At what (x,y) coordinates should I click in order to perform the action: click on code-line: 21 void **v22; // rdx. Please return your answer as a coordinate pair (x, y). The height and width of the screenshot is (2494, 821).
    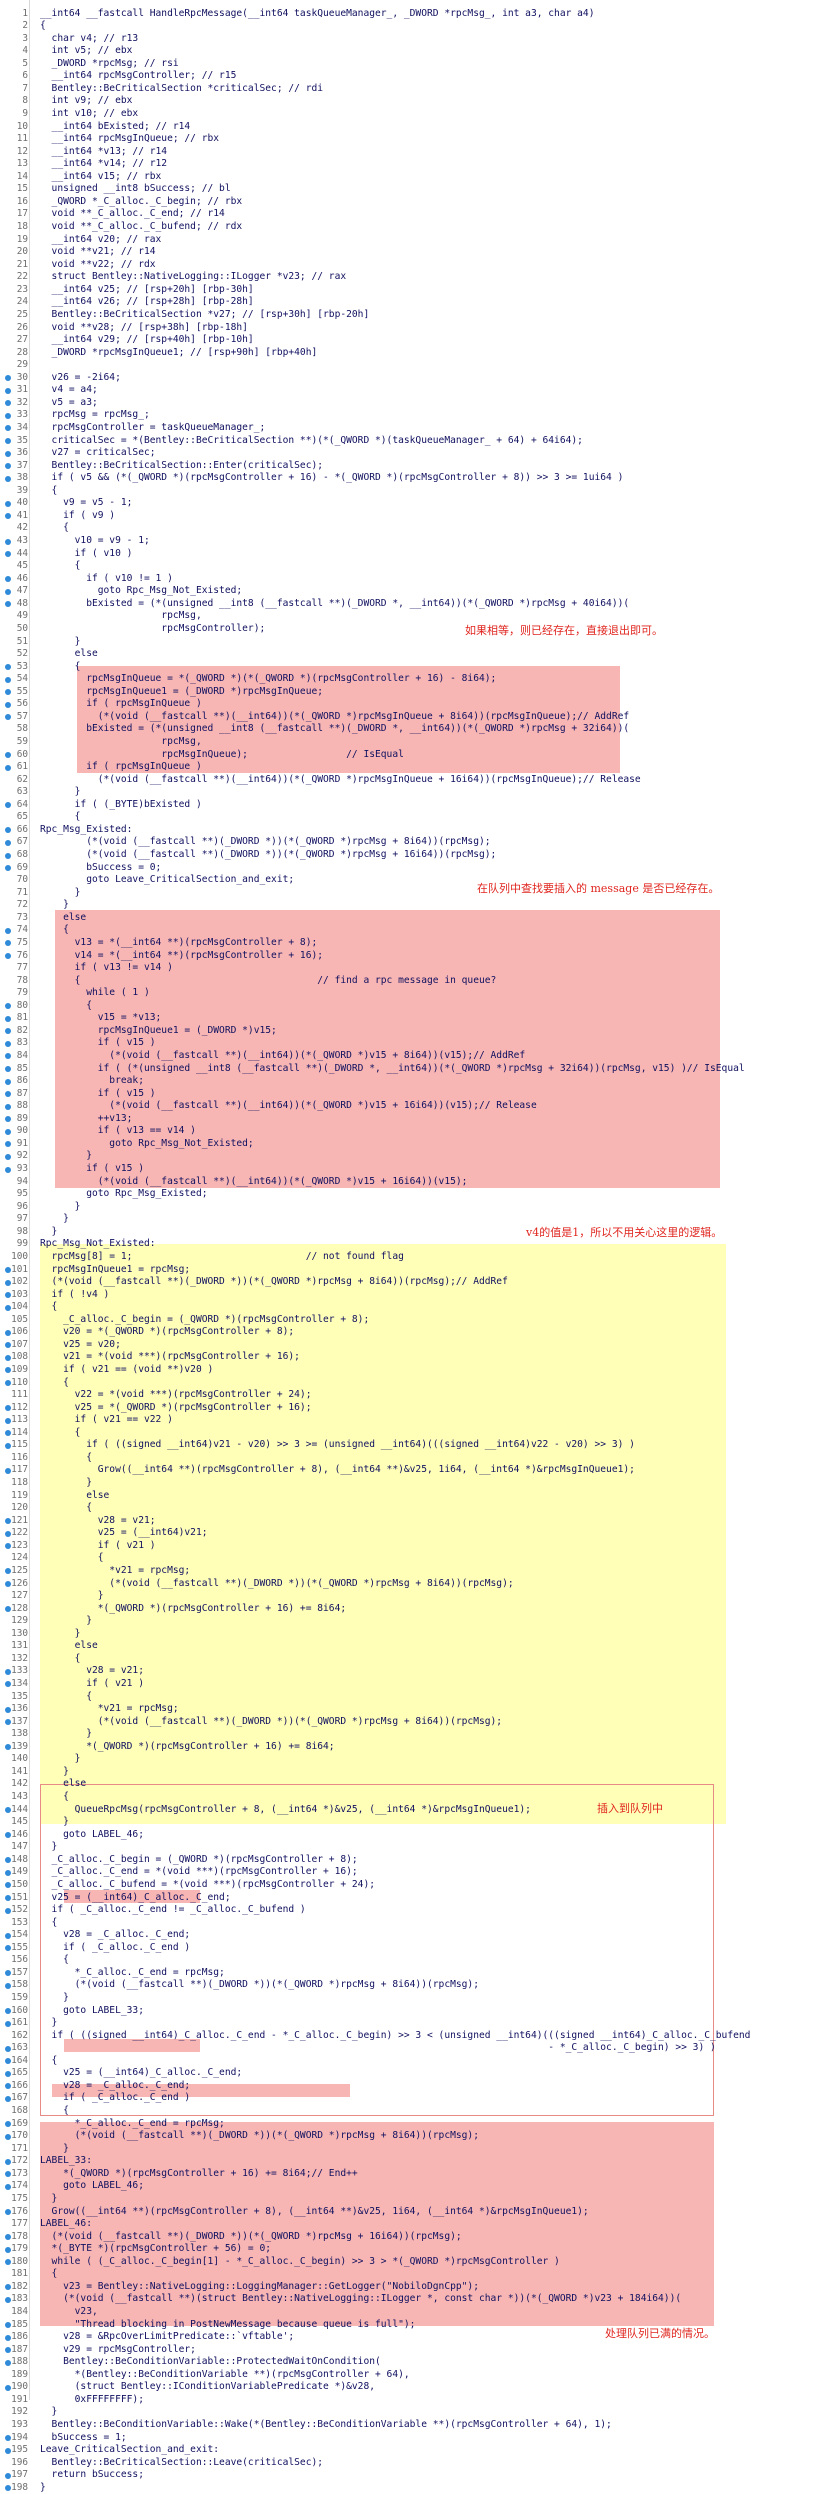
    Looking at the image, I should click on (410, 265).